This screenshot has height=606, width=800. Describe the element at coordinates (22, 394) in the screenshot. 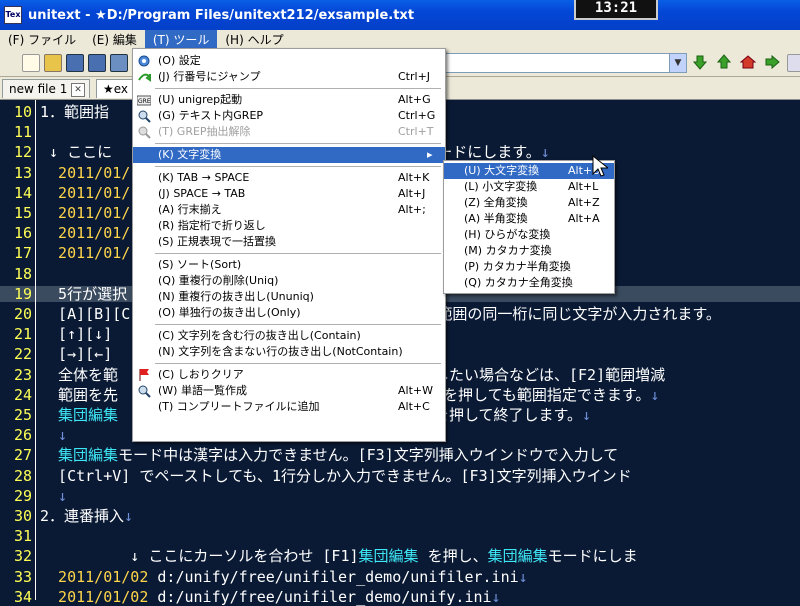

I see `line-number: 24` at that location.